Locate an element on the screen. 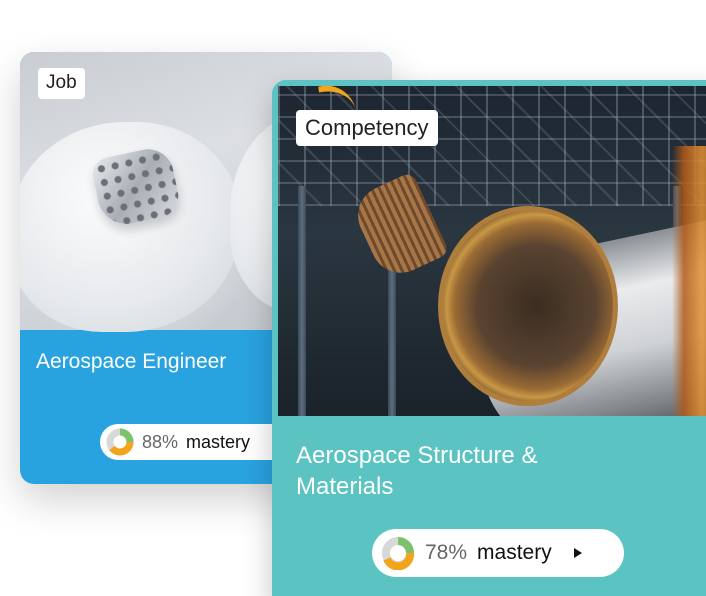  orange-panel is located at coordinates (689, 281).